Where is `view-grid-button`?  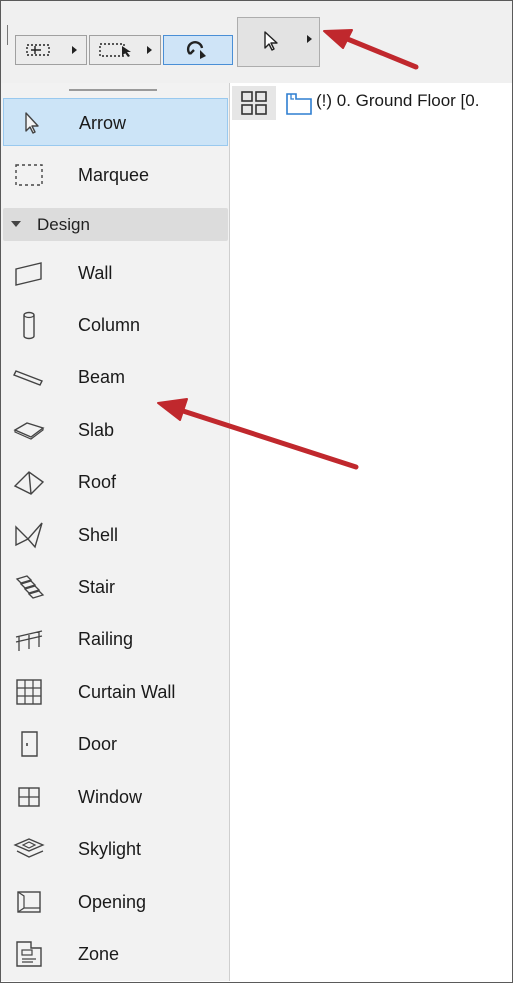
view-grid-button is located at coordinates (254, 103).